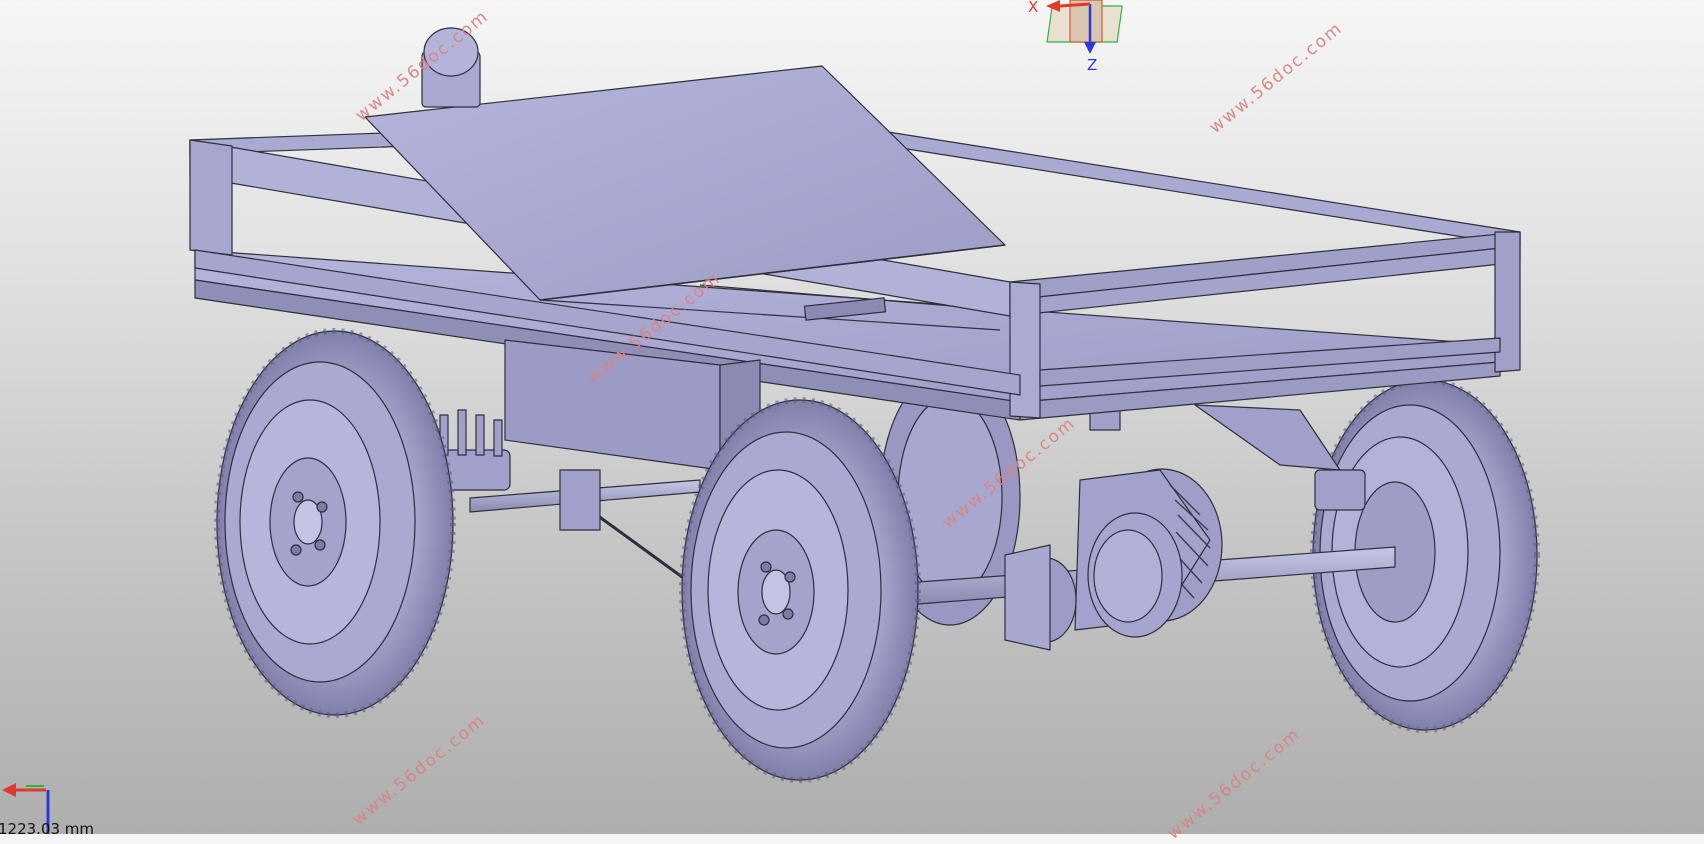 The width and height of the screenshot is (1704, 844). Describe the element at coordinates (47, 829) in the screenshot. I see `scale-readout: 1223.03 mm` at that location.